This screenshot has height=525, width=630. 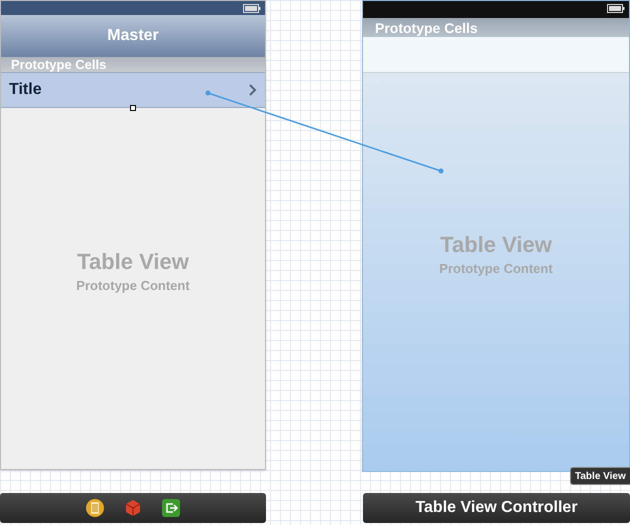 I want to click on navigation-title: Master, so click(x=133, y=36).